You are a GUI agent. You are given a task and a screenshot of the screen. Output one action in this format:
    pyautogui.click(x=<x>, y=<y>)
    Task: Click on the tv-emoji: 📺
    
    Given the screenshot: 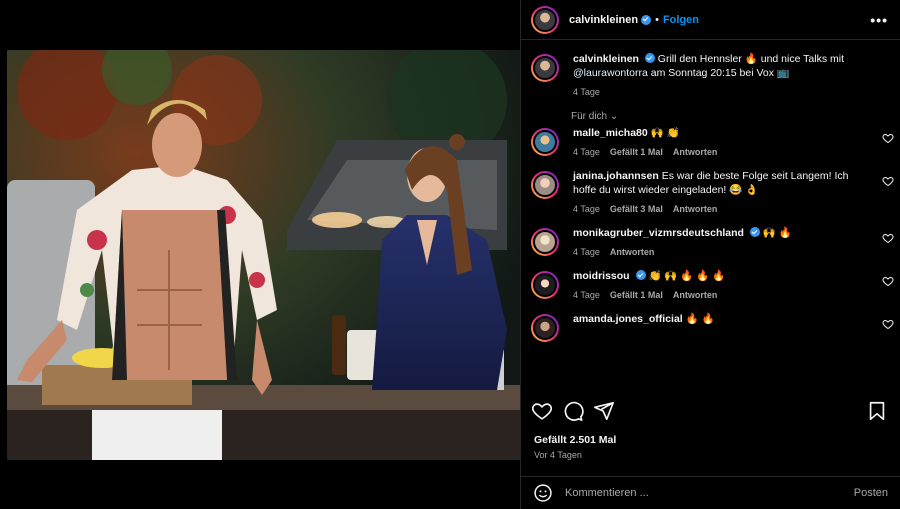 What is the action you would take?
    pyautogui.click(x=783, y=73)
    